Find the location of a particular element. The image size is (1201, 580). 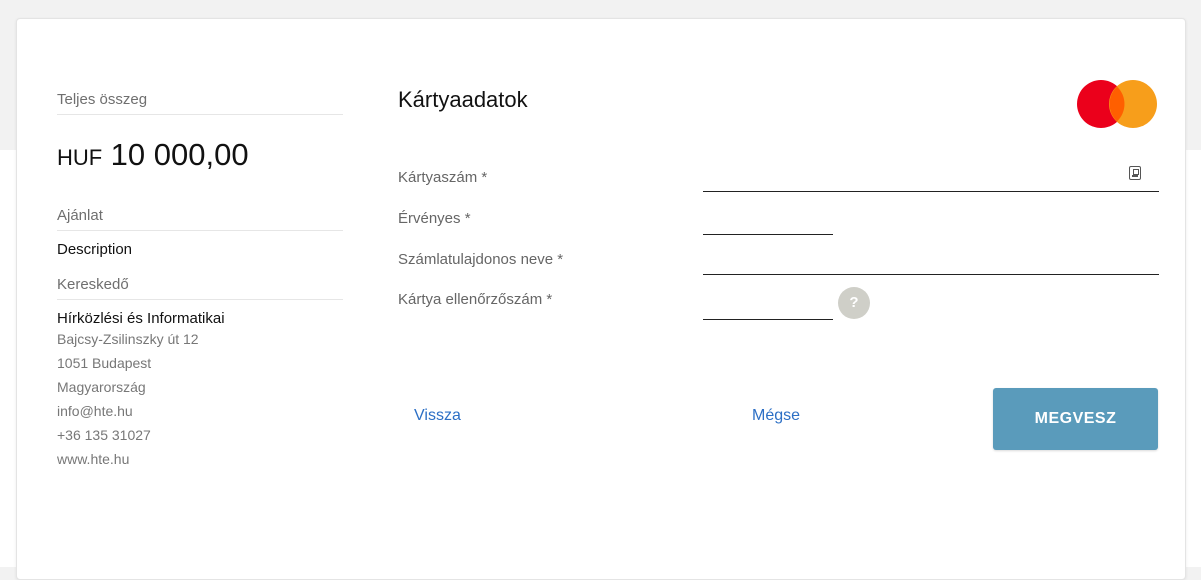

offer-value: Description is located at coordinates (95, 249).